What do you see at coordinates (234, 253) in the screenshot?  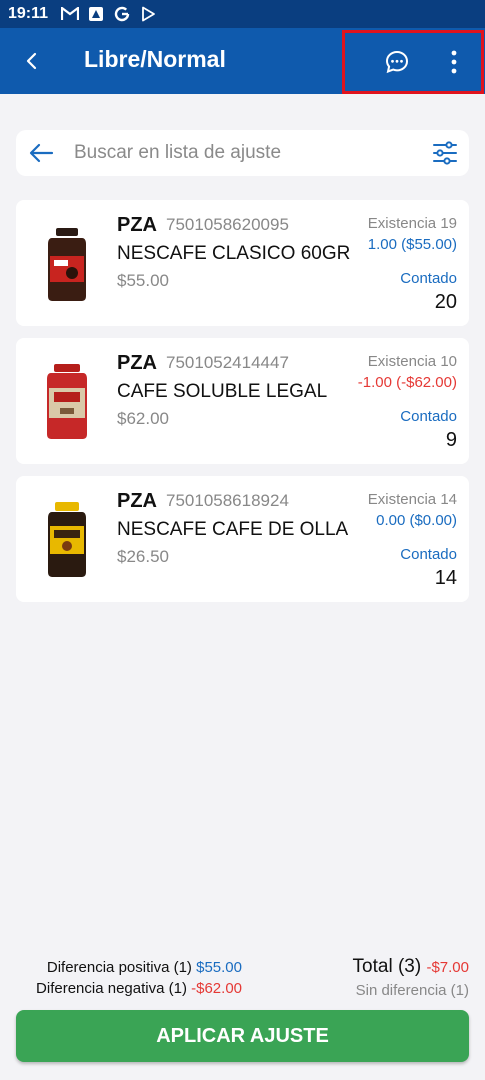 I see `item-name: NESCAFE CLASICO 60GR` at bounding box center [234, 253].